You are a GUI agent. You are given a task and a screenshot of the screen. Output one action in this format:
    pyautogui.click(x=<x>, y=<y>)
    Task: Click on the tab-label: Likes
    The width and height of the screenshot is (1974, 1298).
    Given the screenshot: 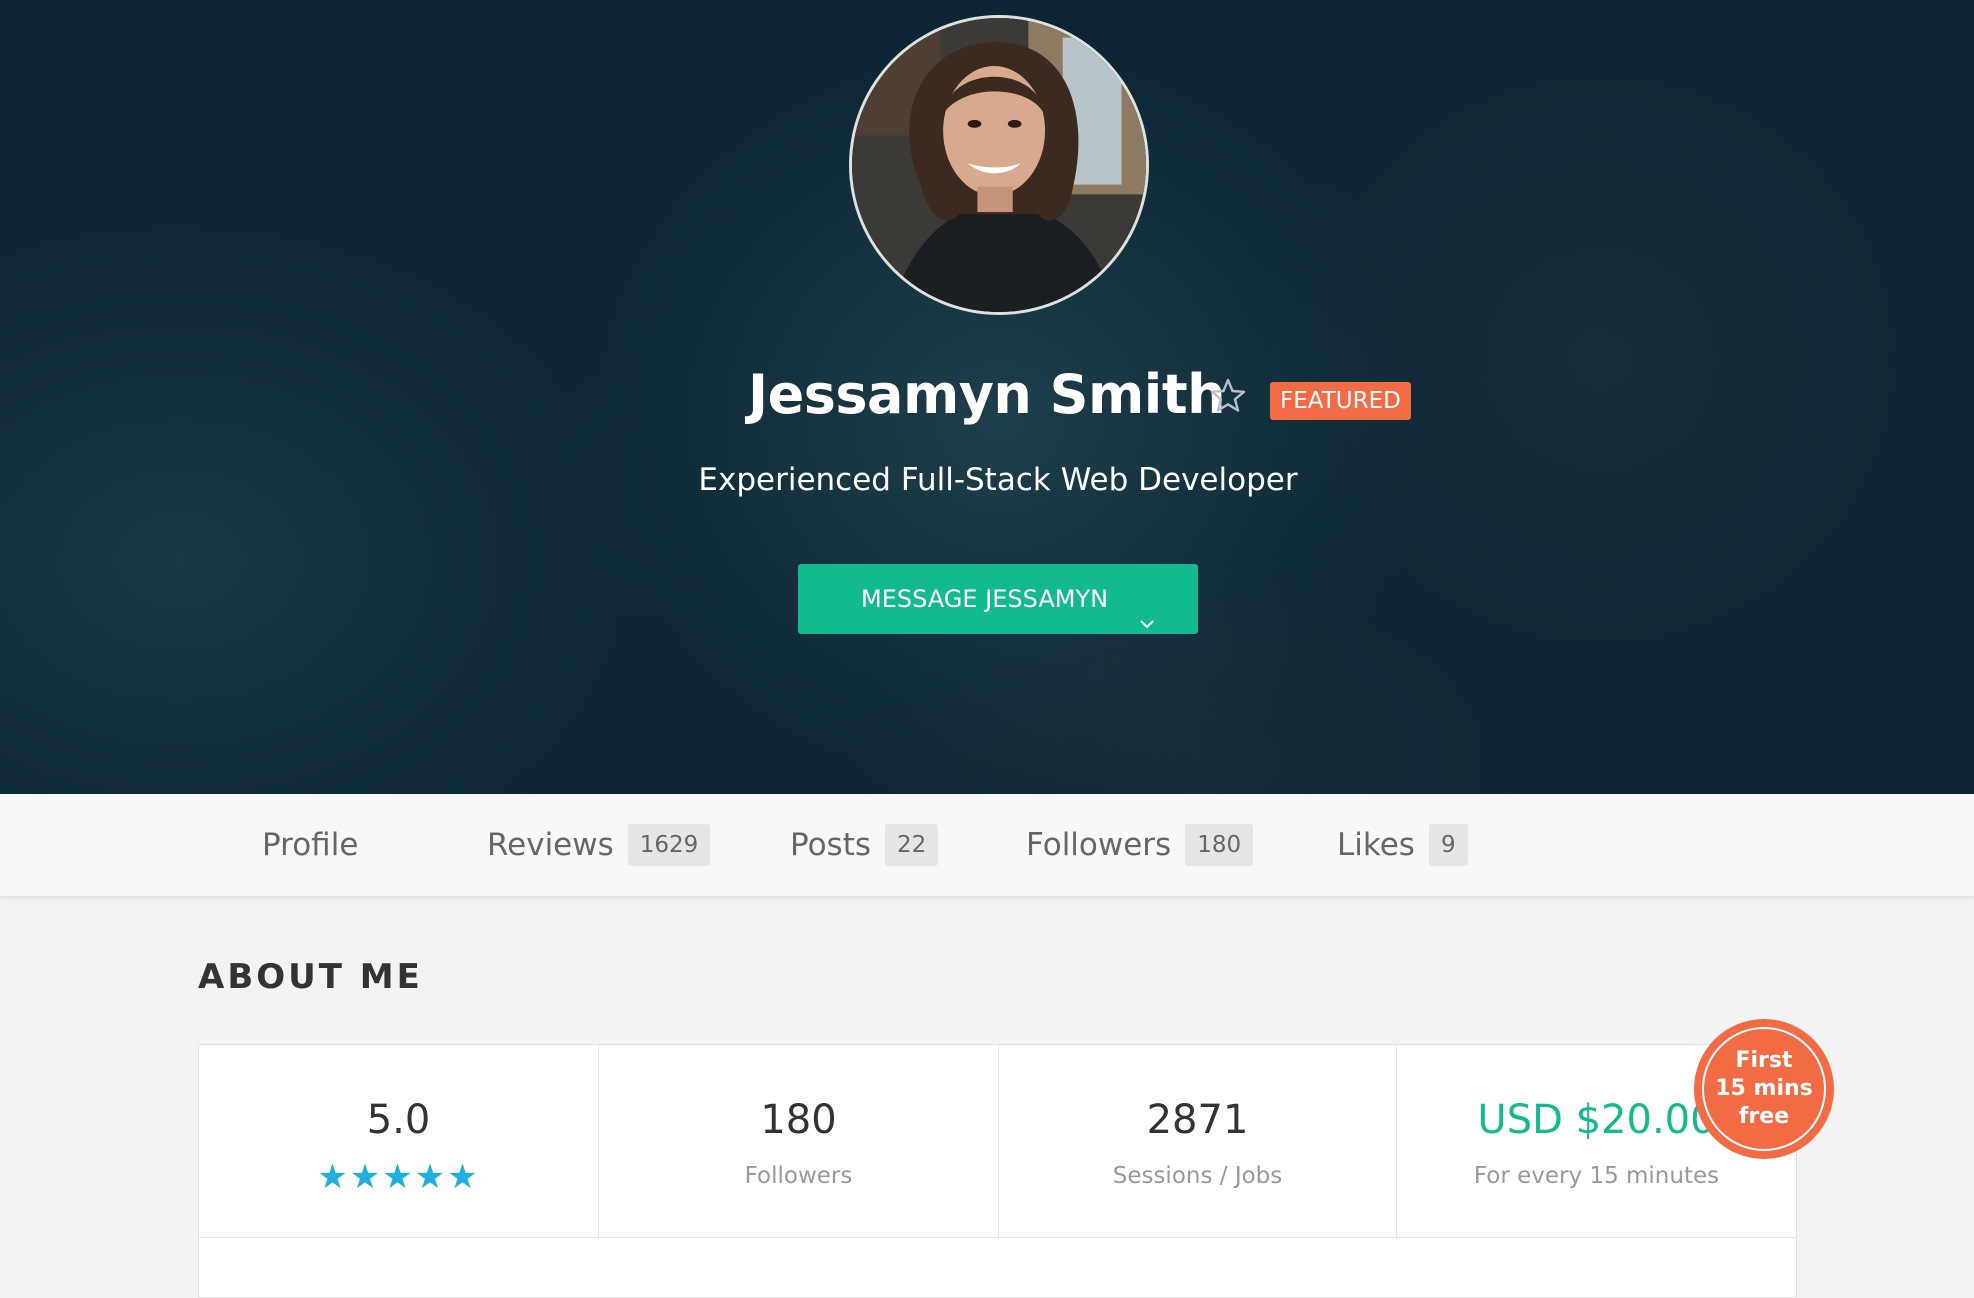 What is the action you would take?
    pyautogui.click(x=1376, y=845)
    